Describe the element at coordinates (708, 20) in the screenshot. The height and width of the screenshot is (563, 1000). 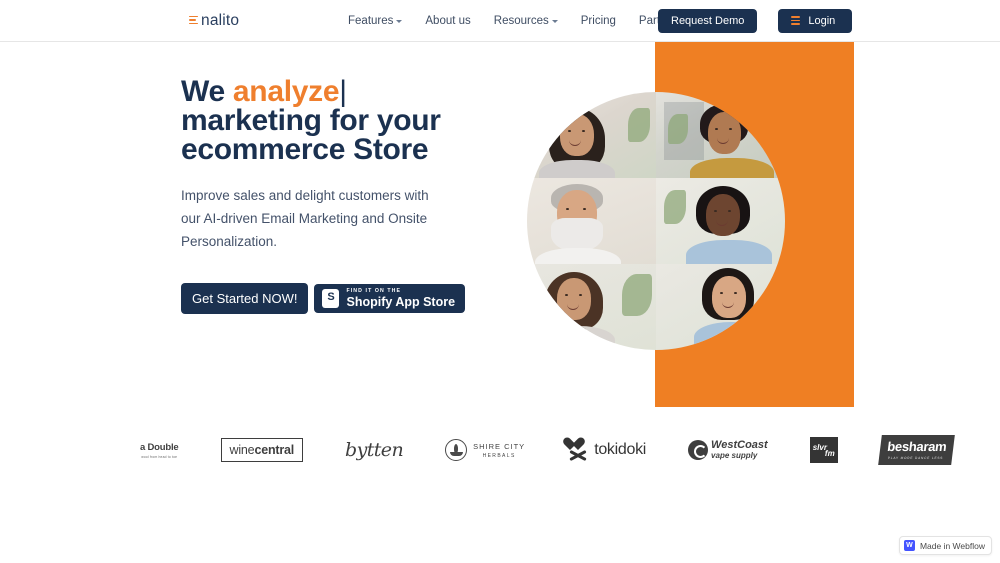
I see `request-demo-button: Request Demo` at that location.